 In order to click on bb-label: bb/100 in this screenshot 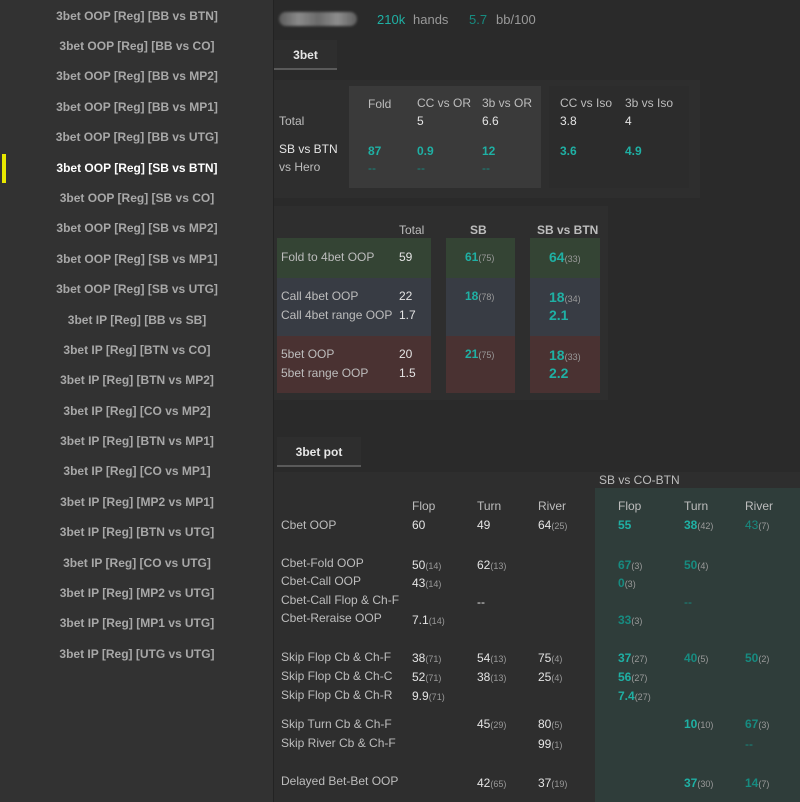, I will do `click(516, 19)`.